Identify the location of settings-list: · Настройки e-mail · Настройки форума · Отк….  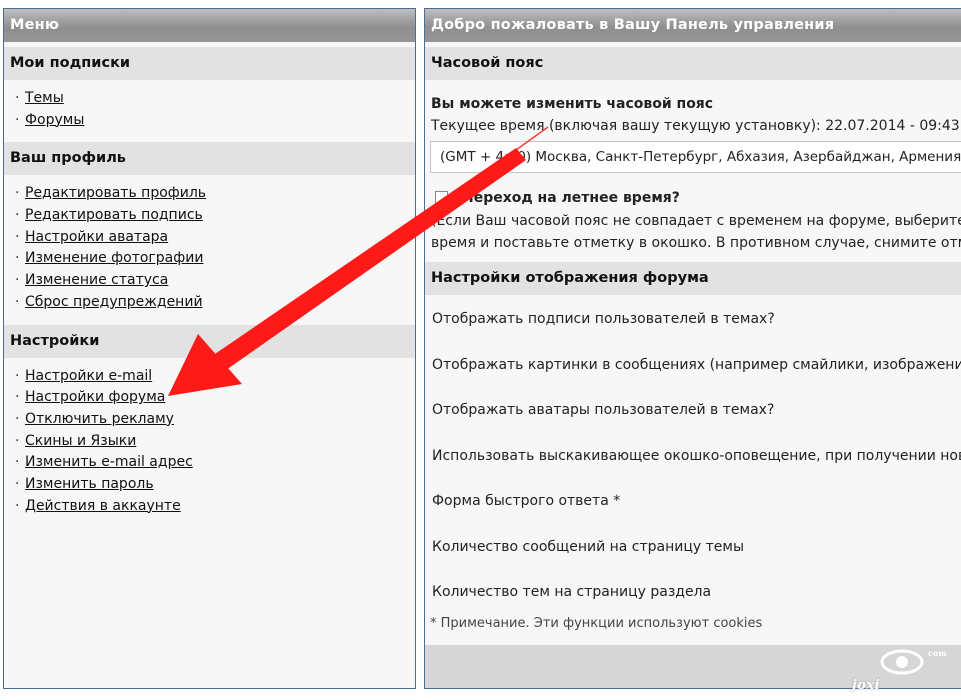
(209, 441).